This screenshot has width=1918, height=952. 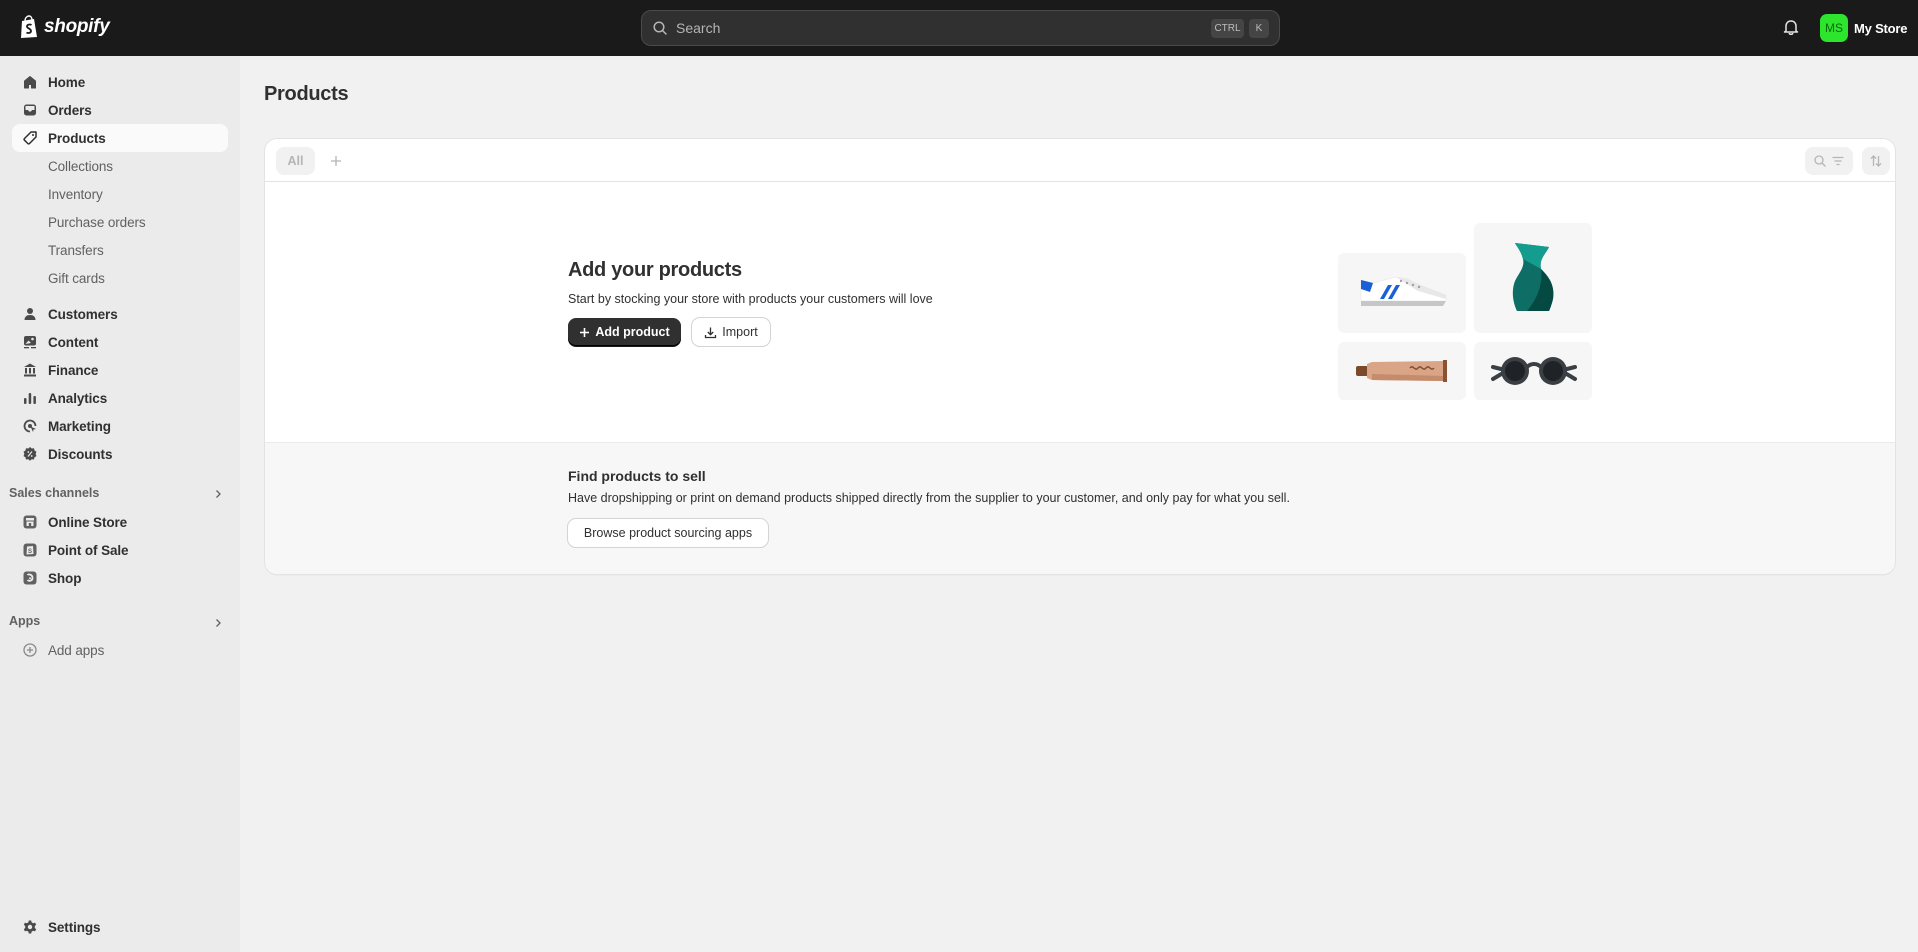 I want to click on search-input, so click(x=936, y=28).